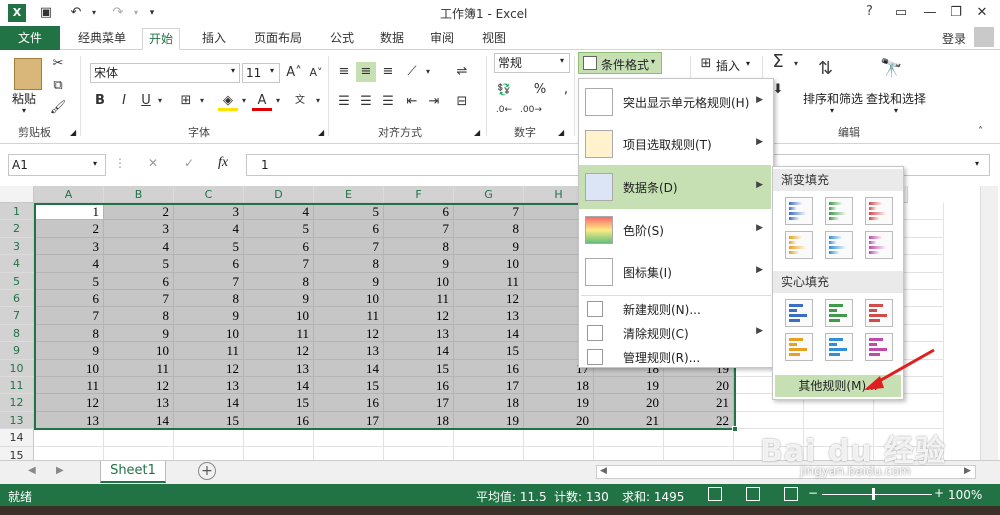 The image size is (1000, 515). I want to click on align-left-icon: ☰, so click(344, 102).